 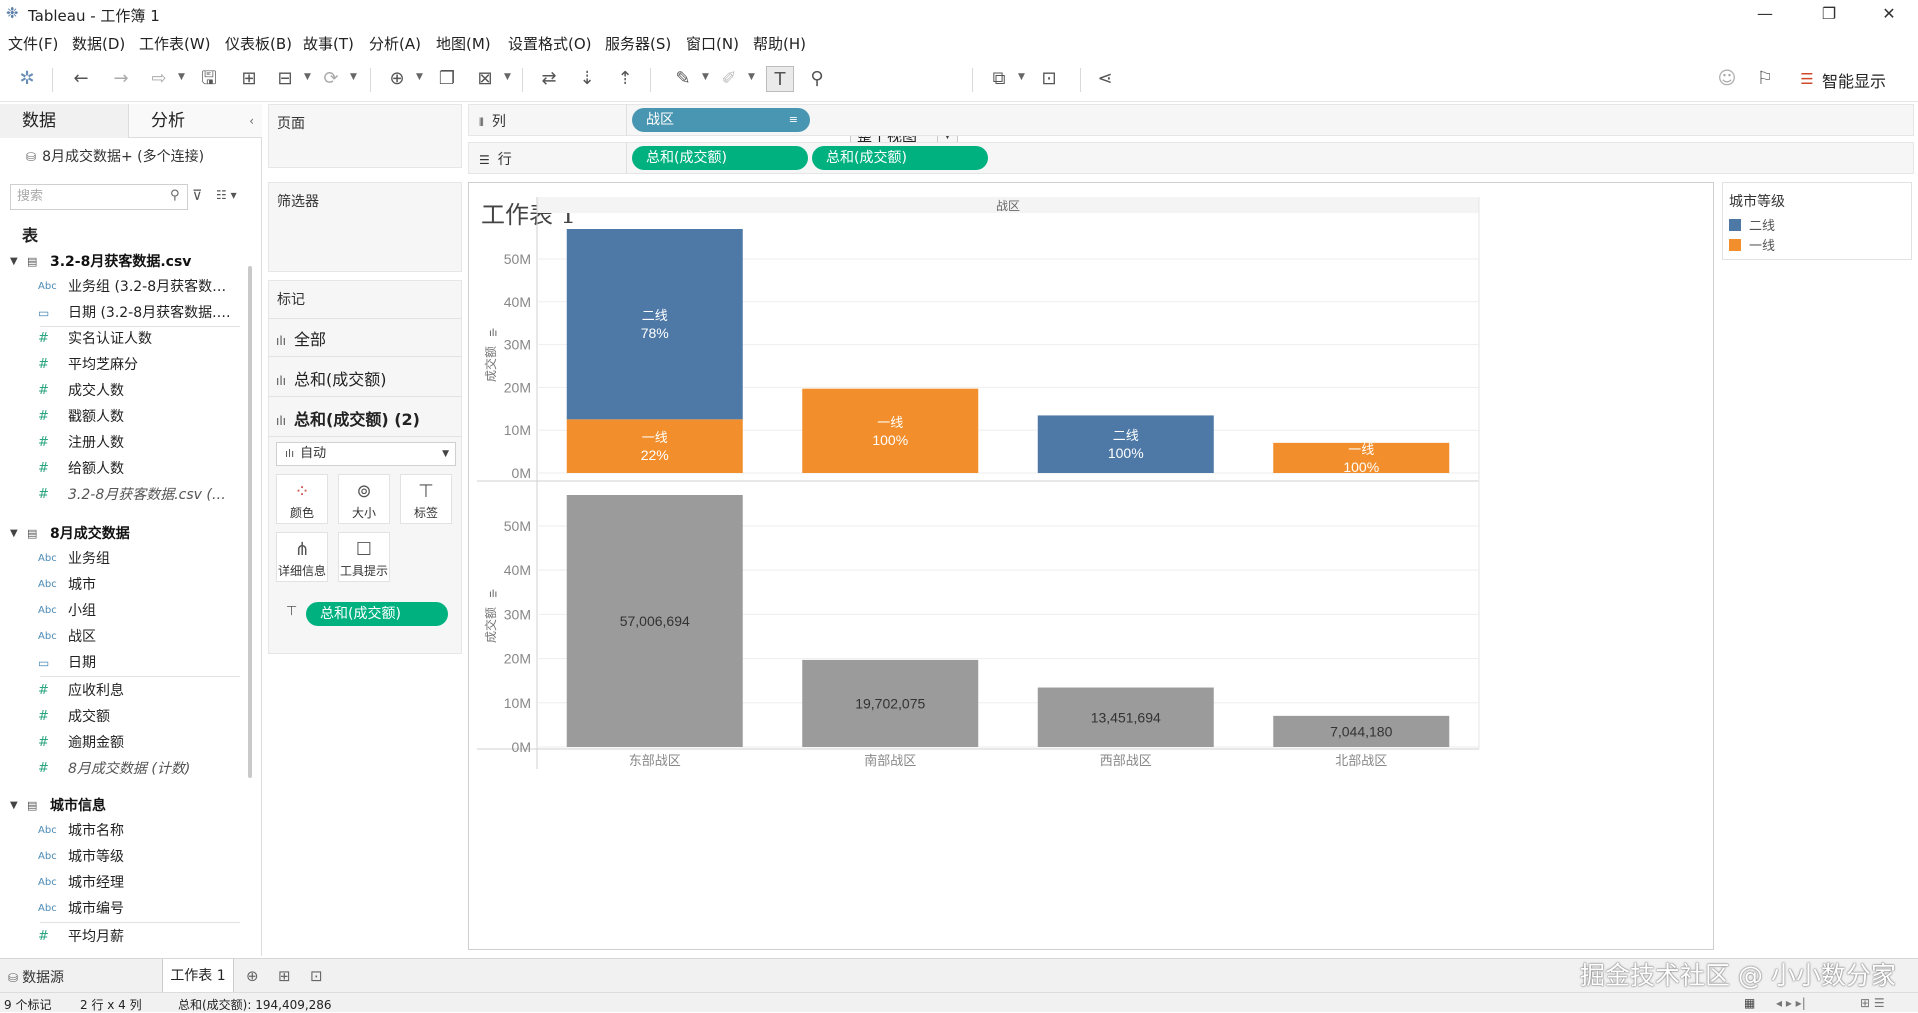 What do you see at coordinates (120, 663) in the screenshot?
I see `field-item: ▭ 日期` at bounding box center [120, 663].